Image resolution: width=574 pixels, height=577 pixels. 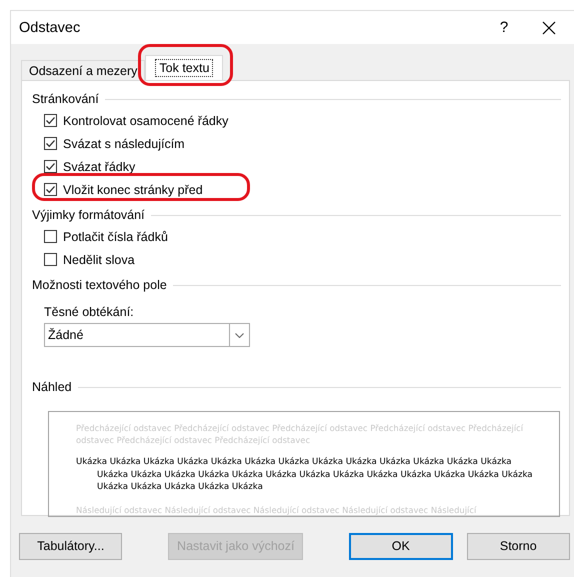 What do you see at coordinates (50, 28) in the screenshot?
I see `window-title: Odstavec` at bounding box center [50, 28].